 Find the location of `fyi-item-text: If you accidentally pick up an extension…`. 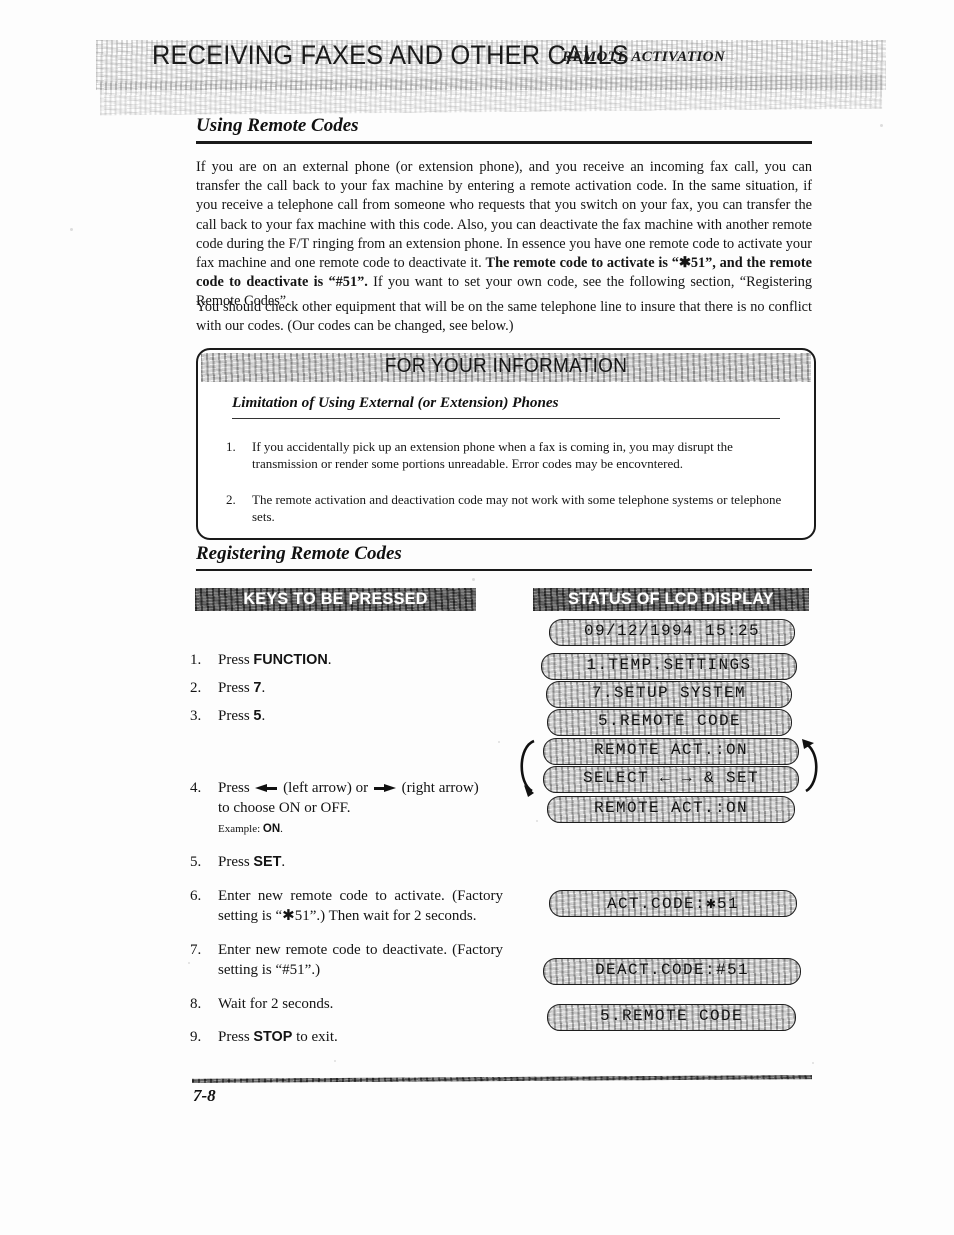

fyi-item-text: If you accidentally pick up an extension… is located at coordinates (492, 455).